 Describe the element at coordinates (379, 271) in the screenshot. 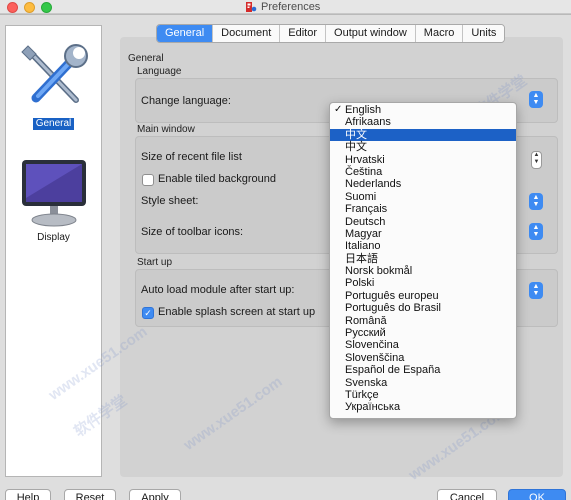

I see `language-option-label: Norsk bokmål` at that location.